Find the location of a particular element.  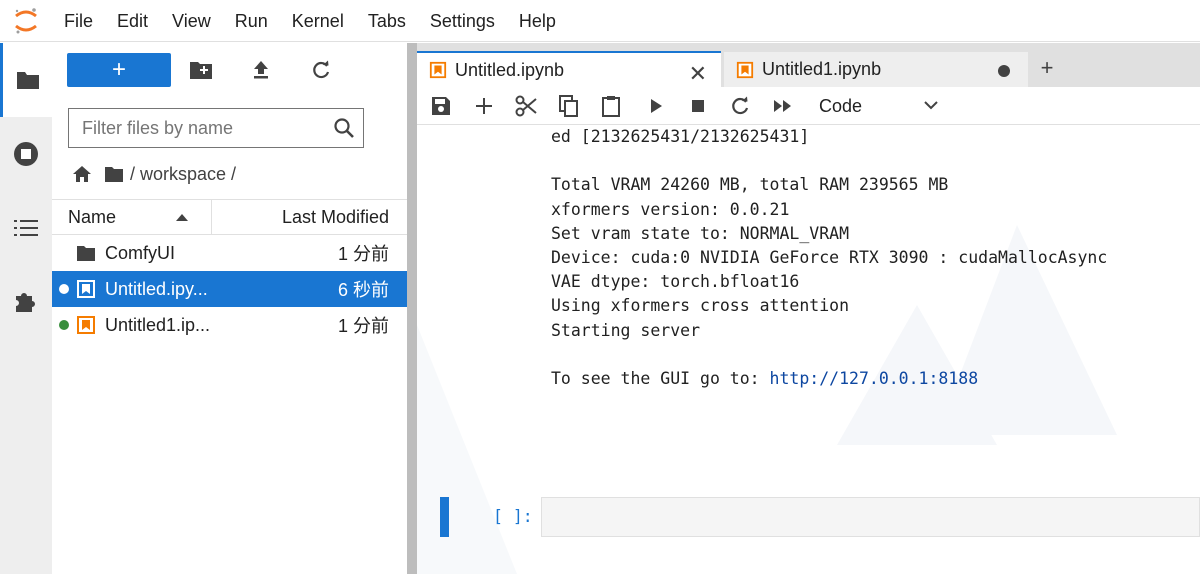

code-cell: [ ]: is located at coordinates (808, 517).